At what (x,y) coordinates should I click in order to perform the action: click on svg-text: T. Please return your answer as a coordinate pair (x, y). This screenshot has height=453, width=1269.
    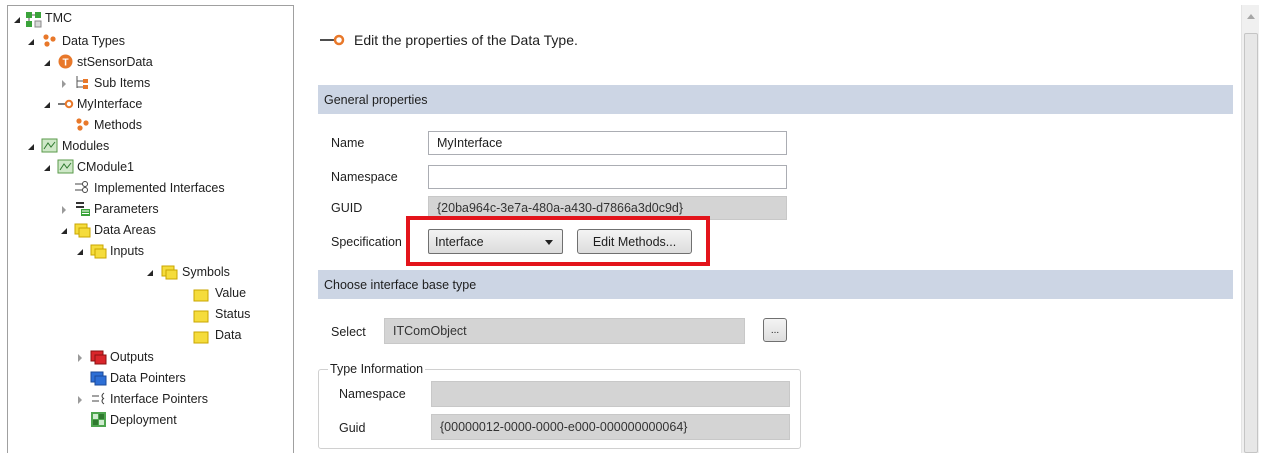
    Looking at the image, I should click on (65, 63).